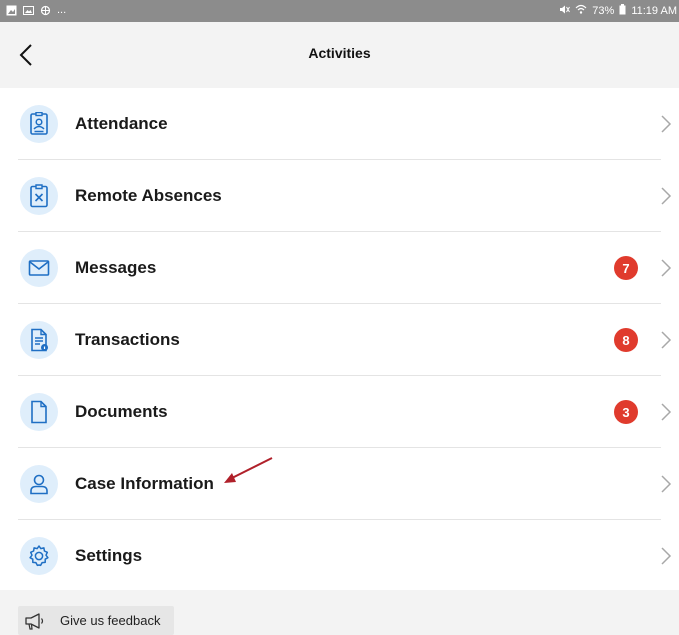 The width and height of the screenshot is (679, 635). I want to click on document-icon, so click(39, 412).